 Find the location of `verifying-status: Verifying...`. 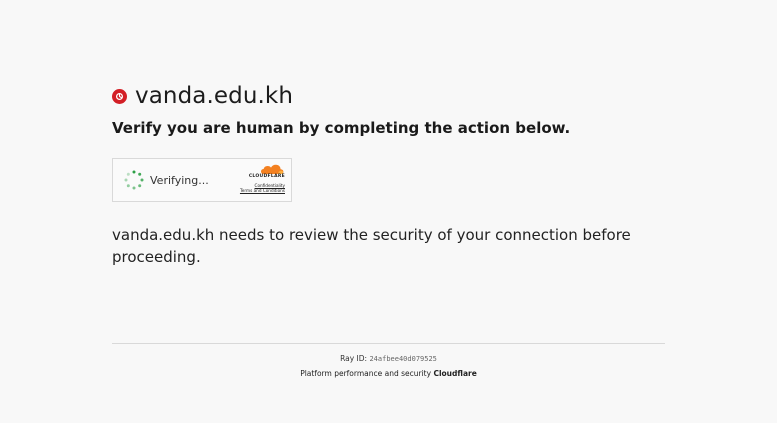

verifying-status: Verifying... is located at coordinates (179, 180).